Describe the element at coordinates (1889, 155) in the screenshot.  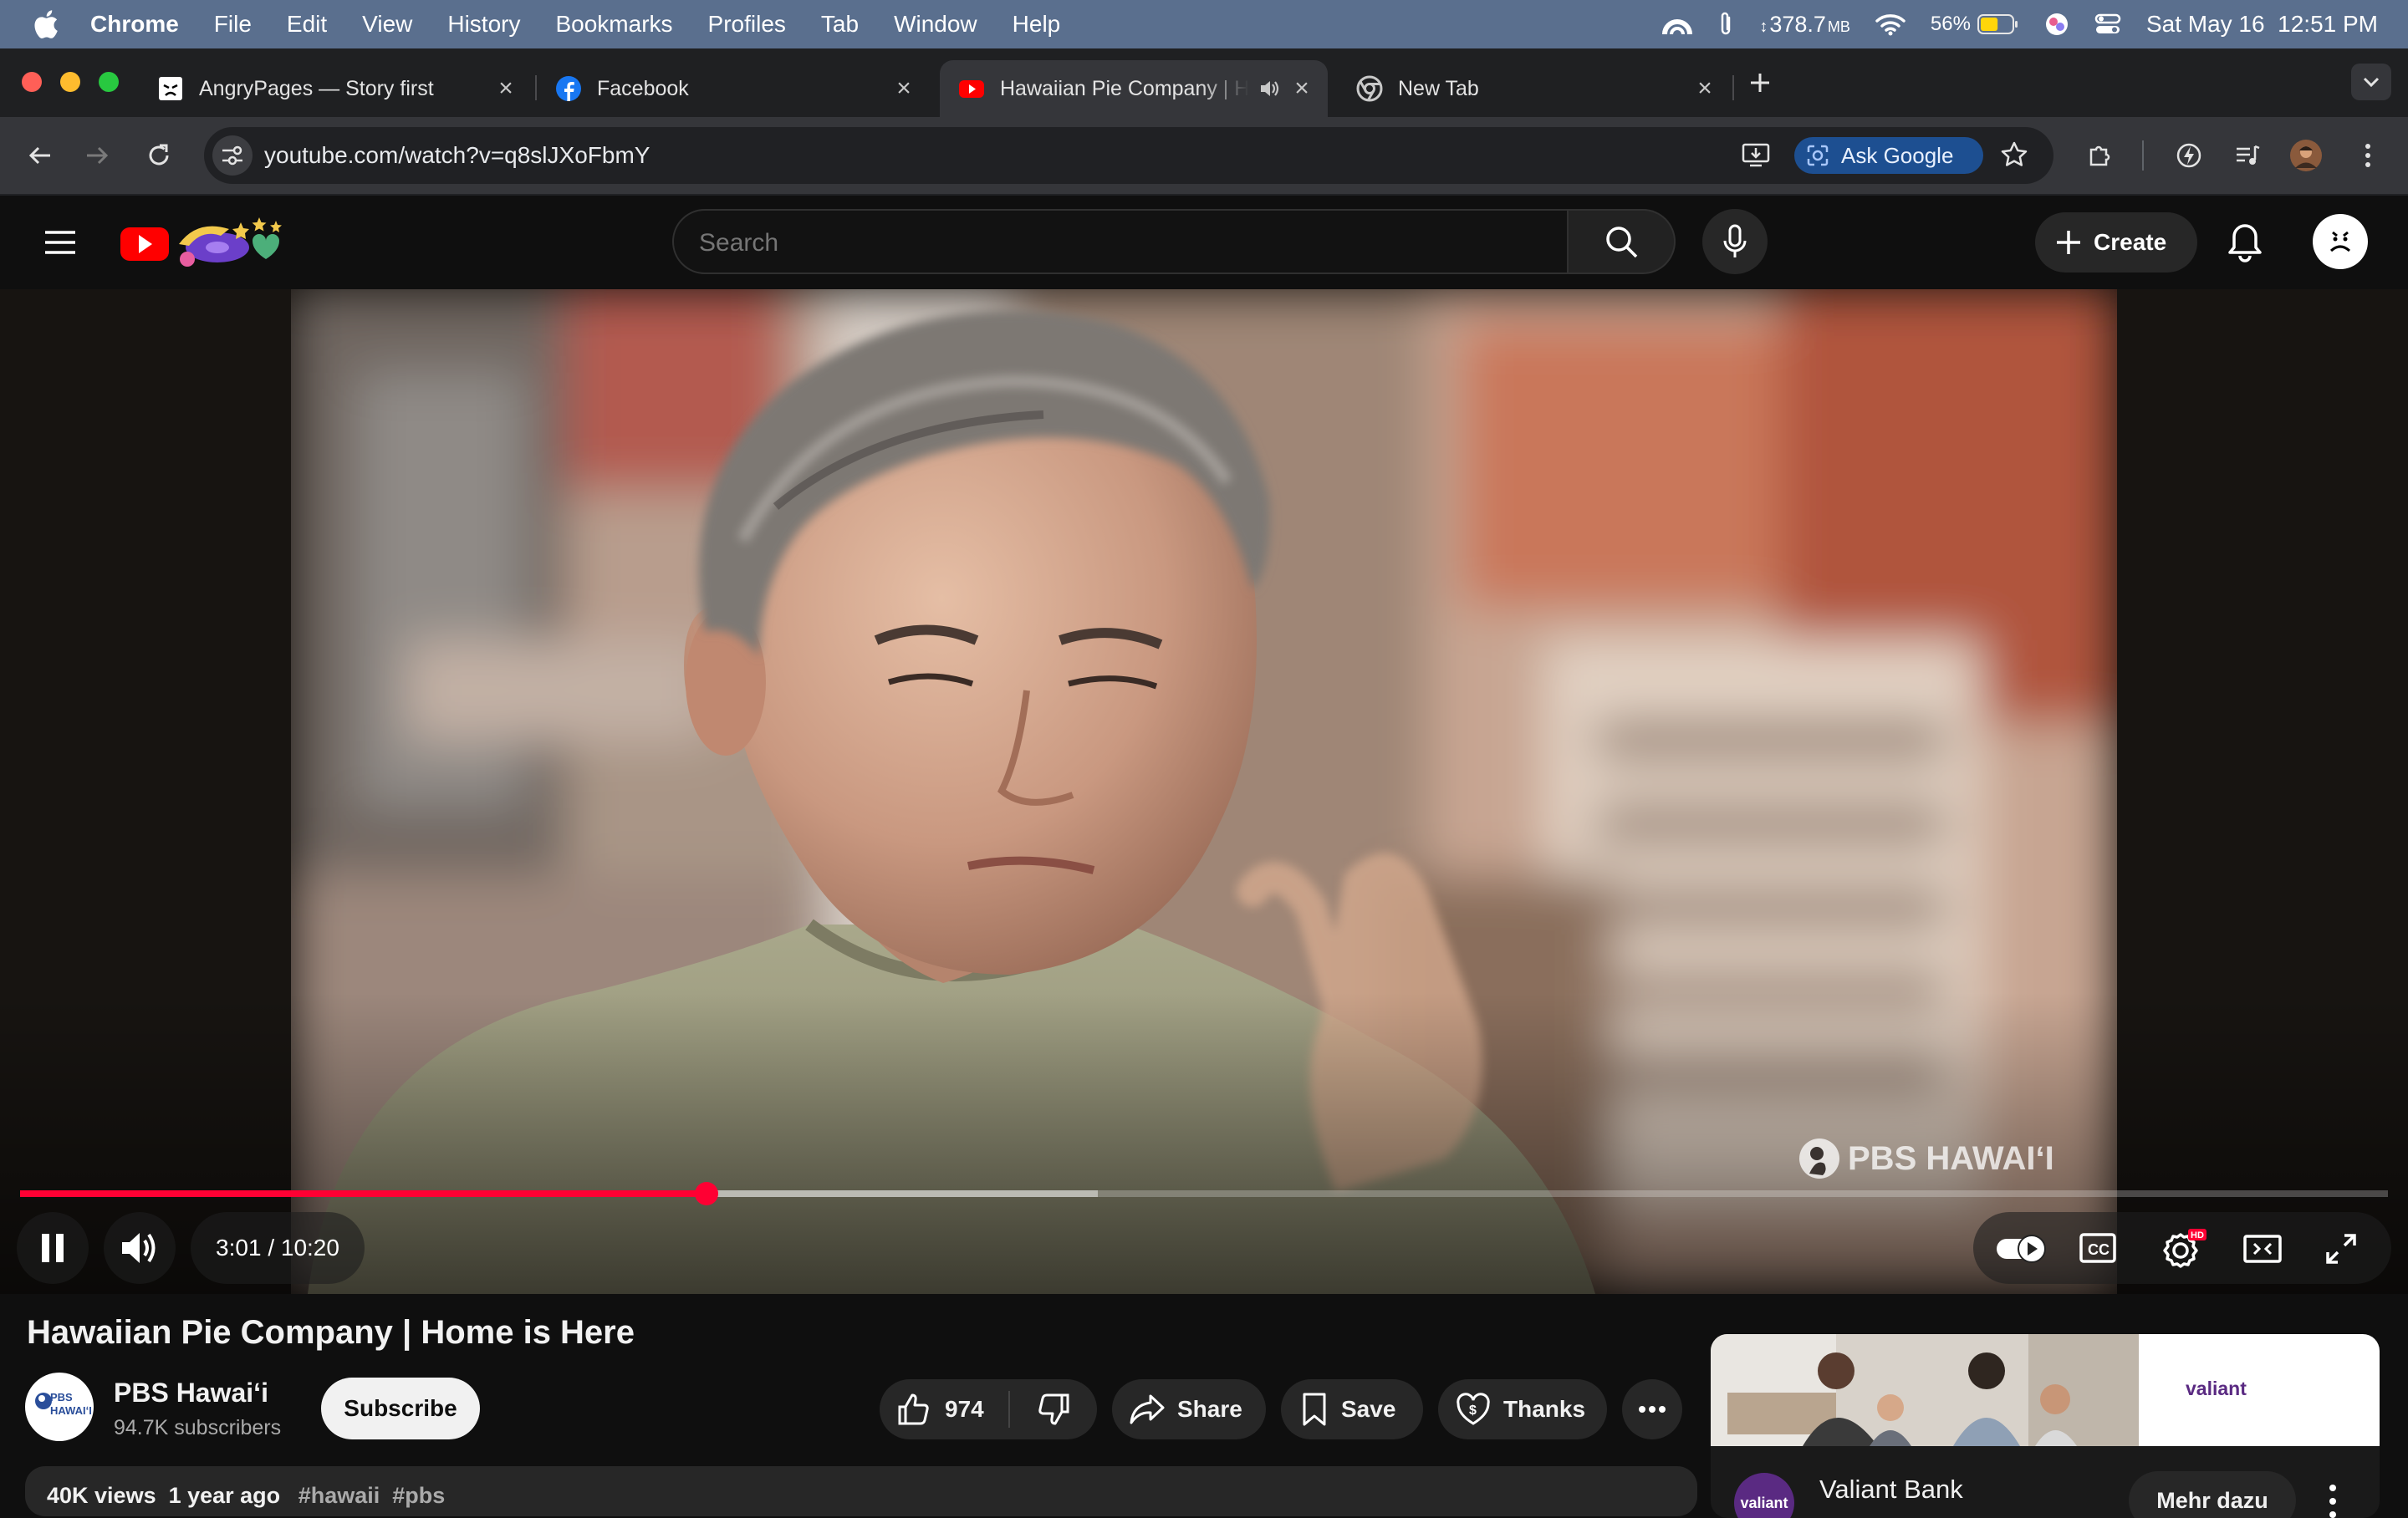
I see `ask-google-button: Ask Google` at that location.